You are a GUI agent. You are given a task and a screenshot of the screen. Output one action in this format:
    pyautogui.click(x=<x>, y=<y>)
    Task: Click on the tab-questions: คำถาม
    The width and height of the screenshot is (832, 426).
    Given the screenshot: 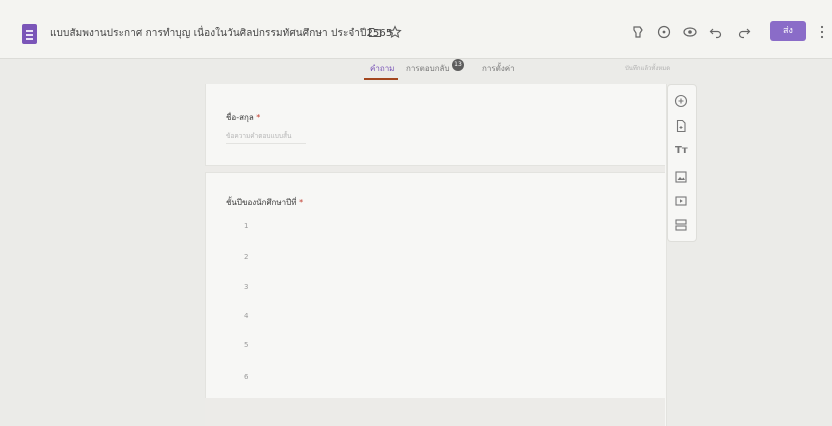 What is the action you would take?
    pyautogui.click(x=382, y=68)
    